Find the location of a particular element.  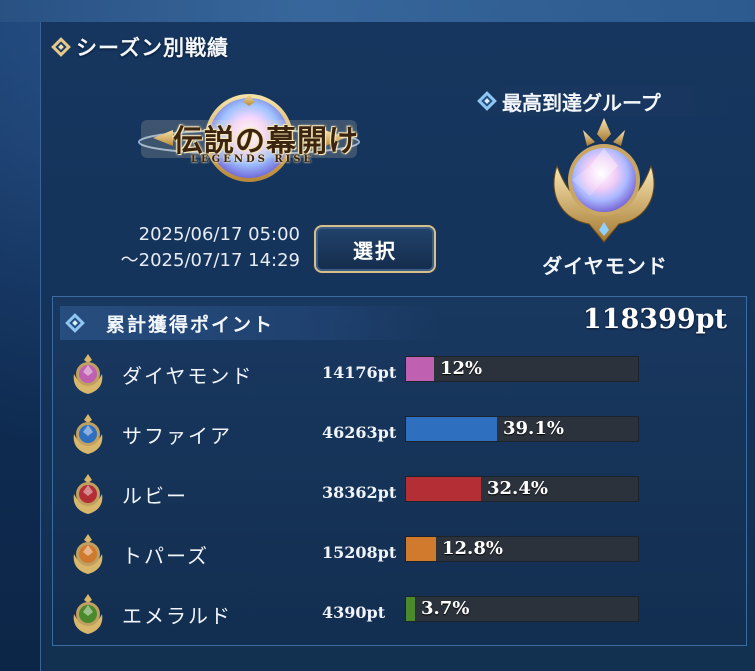

rank-percent-bar: 32.4% is located at coordinates (522, 489).